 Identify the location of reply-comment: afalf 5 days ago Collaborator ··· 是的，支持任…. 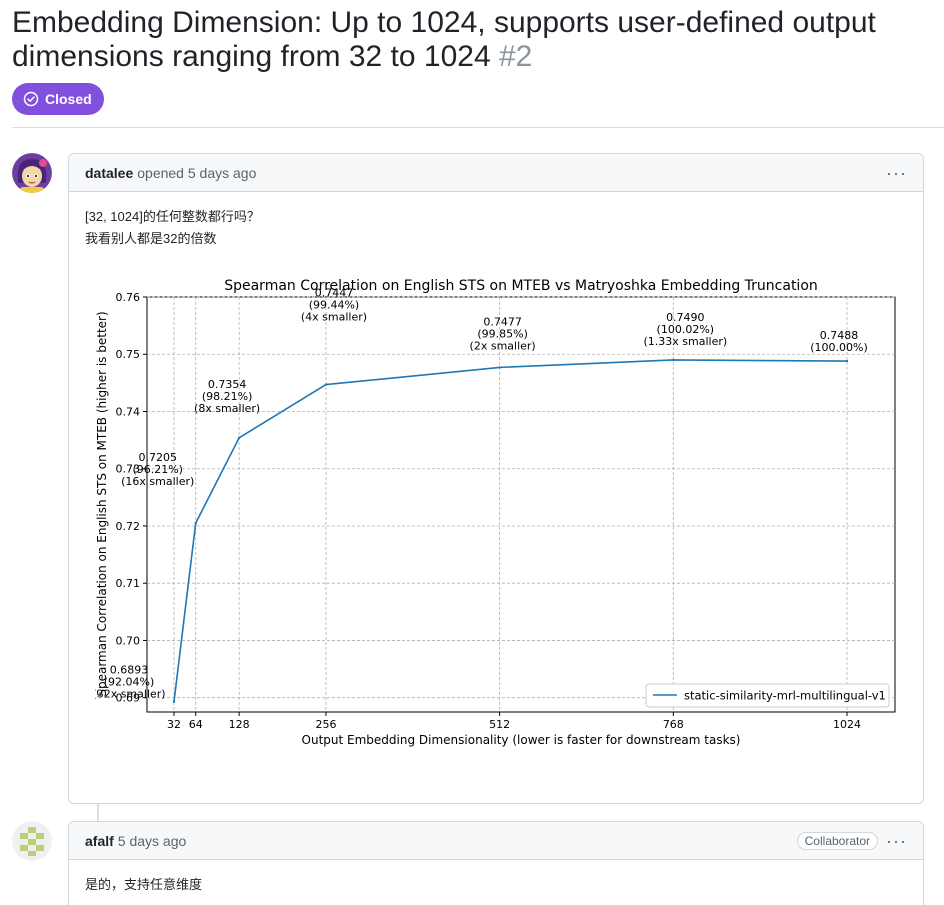
(496, 863).